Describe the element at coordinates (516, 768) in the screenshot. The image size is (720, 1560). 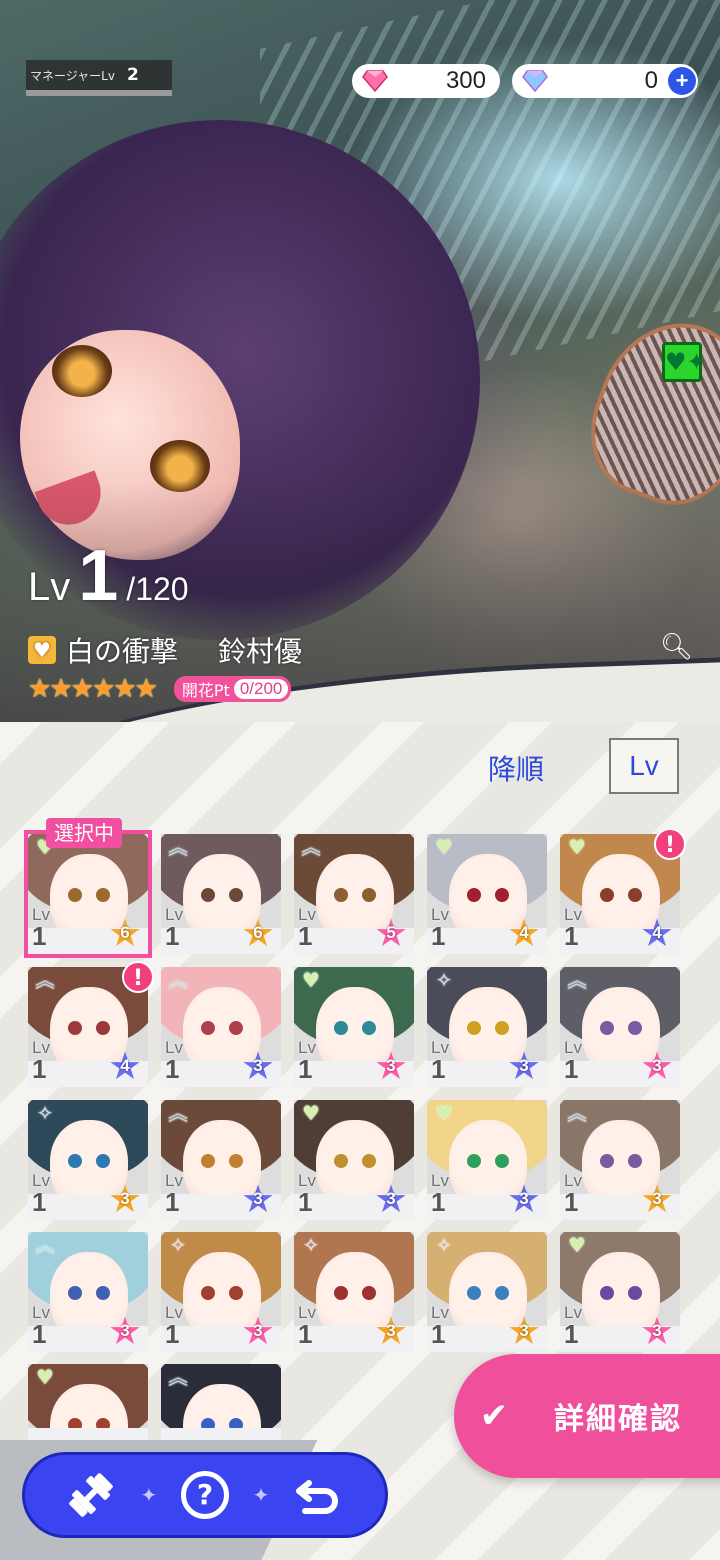
I see `sort-order-toggle: 降順` at that location.